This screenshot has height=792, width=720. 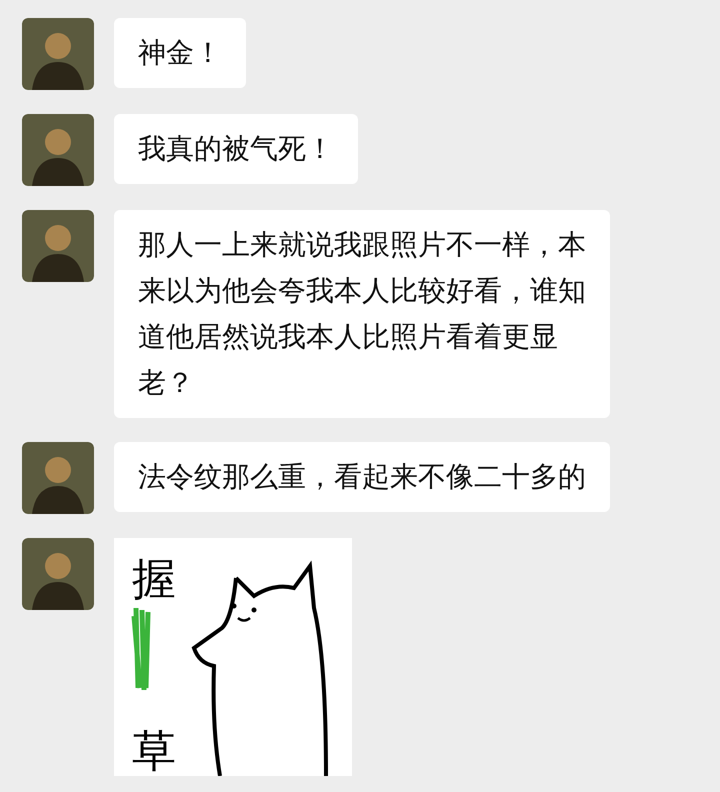 I want to click on message-bubble: 我真的被气死！, so click(x=236, y=149).